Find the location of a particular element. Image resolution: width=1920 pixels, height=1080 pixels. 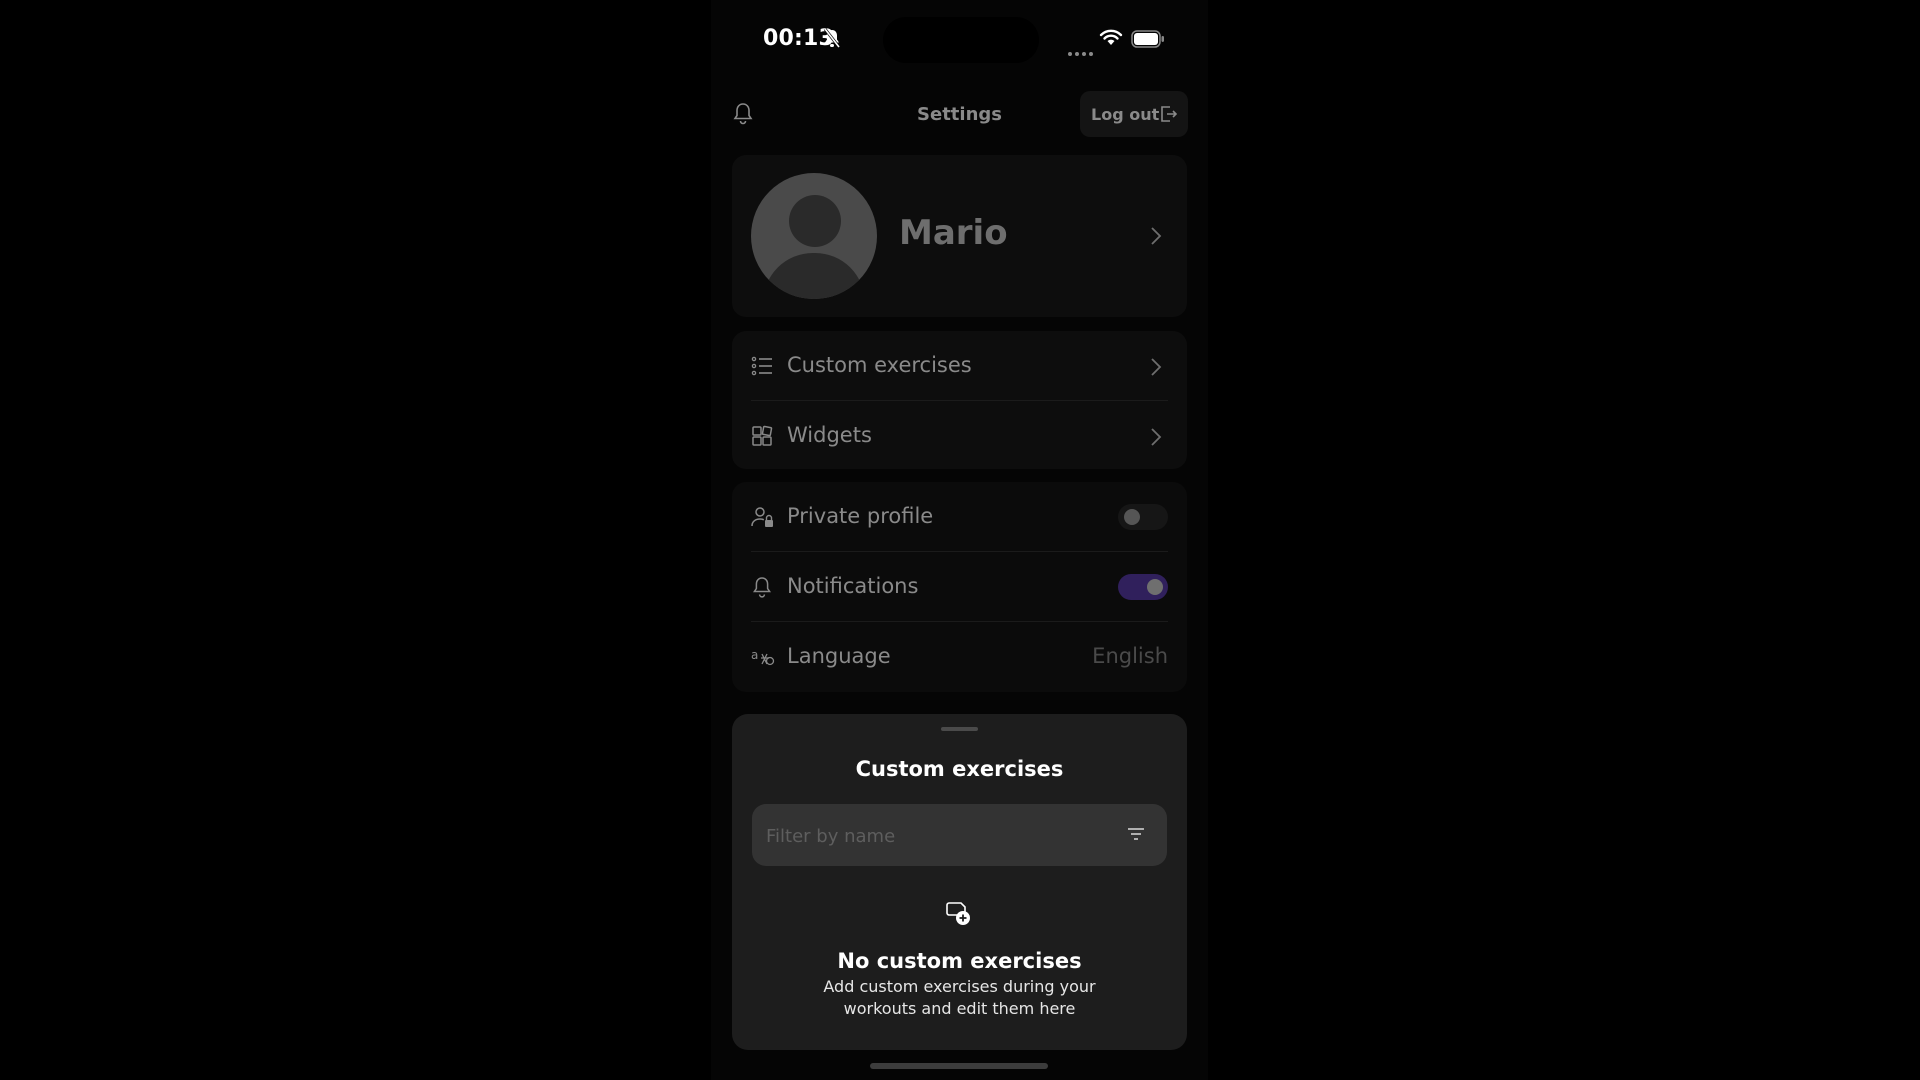

settings-menu-card: Custom exercises Widgets is located at coordinates (959, 400).